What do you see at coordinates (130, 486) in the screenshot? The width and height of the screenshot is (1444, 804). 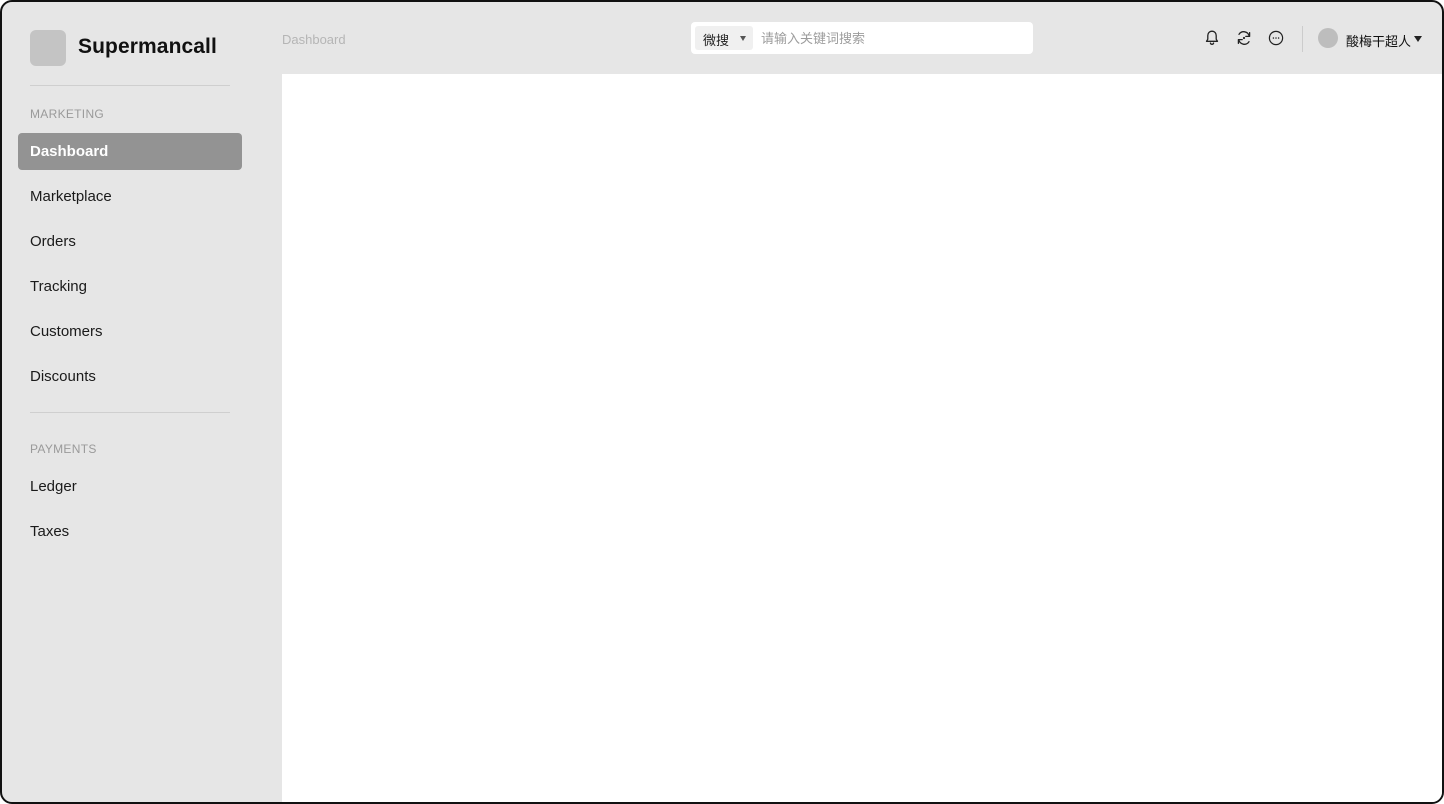 I see `sidebar-item-ledger: Ledger` at bounding box center [130, 486].